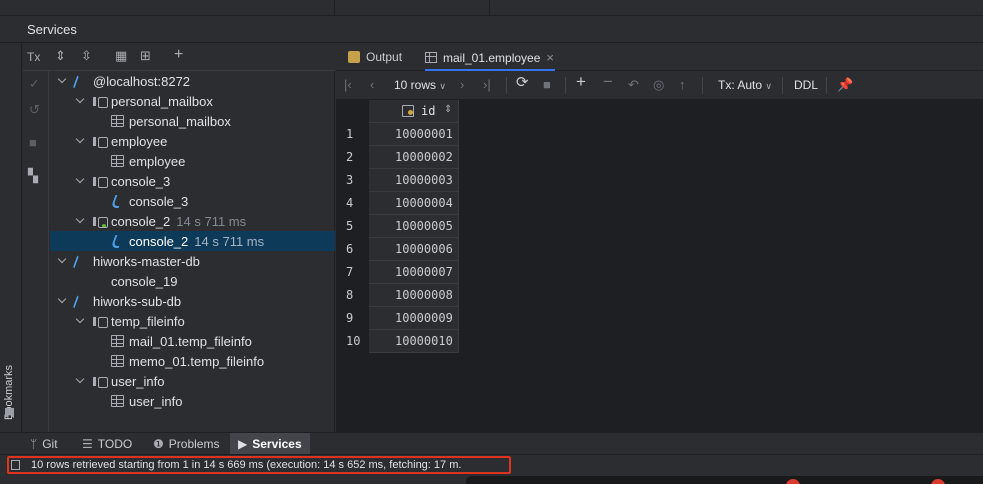 The height and width of the screenshot is (484, 983). Describe the element at coordinates (145, 56) in the screenshot. I see `new-window-icon: ⊞` at that location.